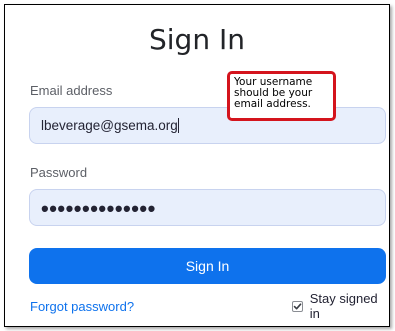 Image resolution: width=395 pixels, height=331 pixels. Describe the element at coordinates (197, 39) in the screenshot. I see `page-title: Sign In` at that location.